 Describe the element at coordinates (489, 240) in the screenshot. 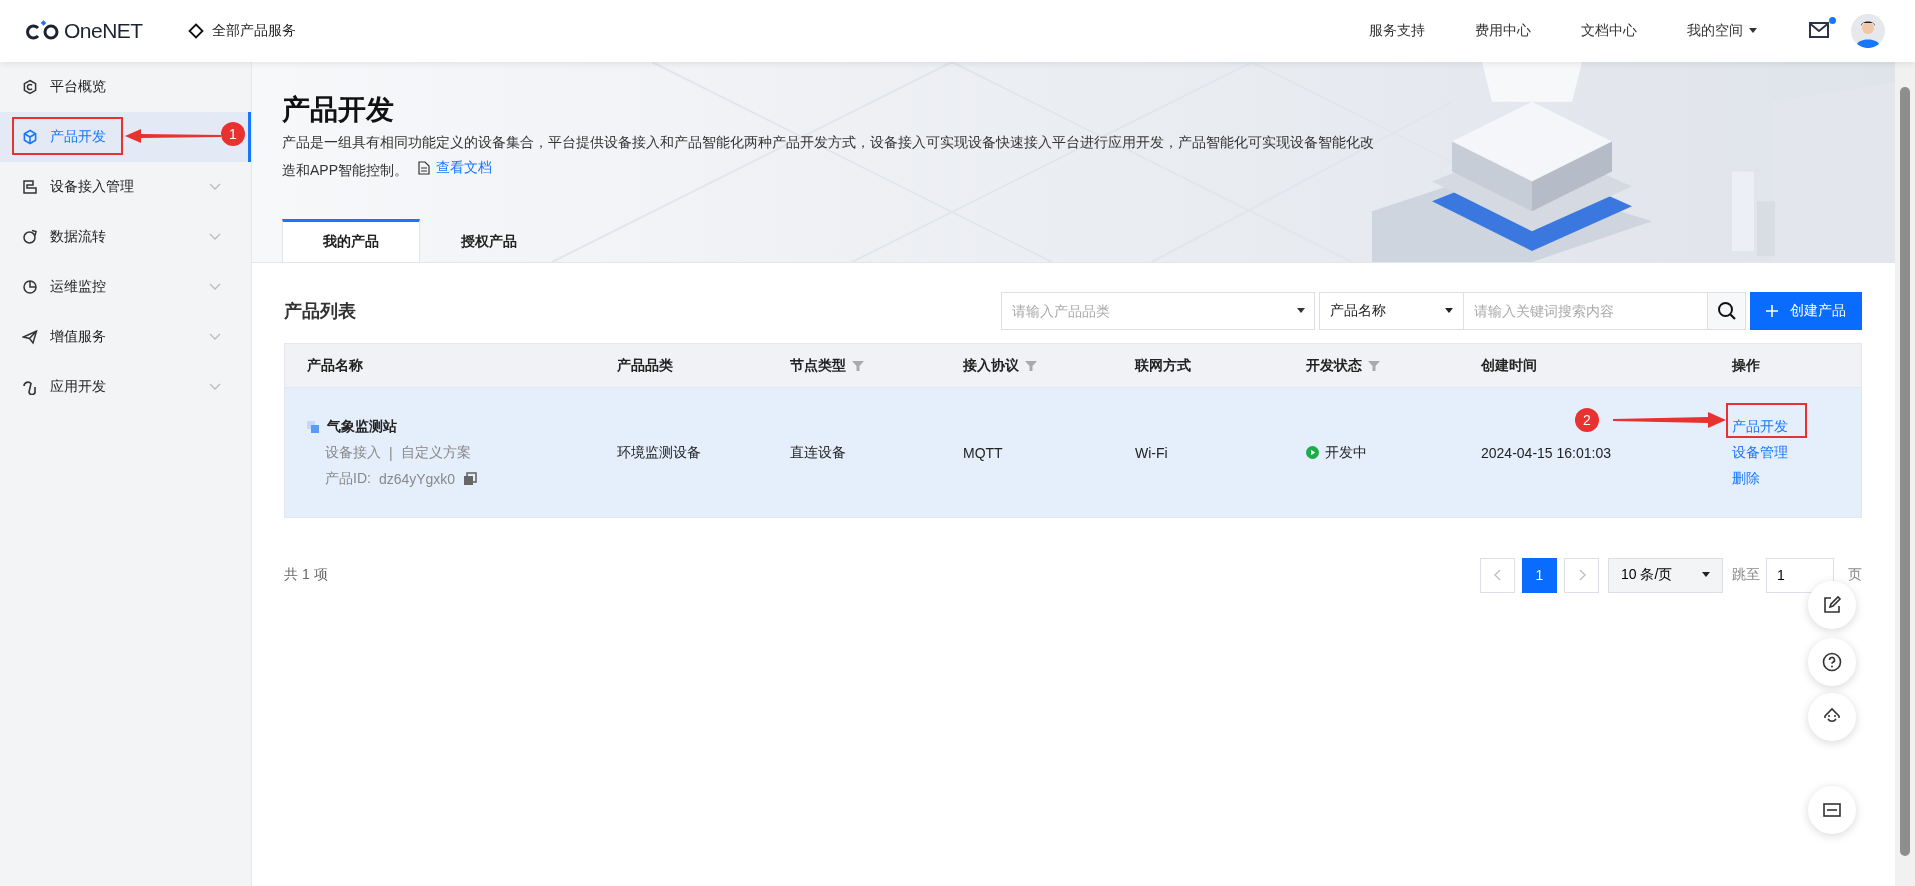

I see `tab: 授权产品` at that location.